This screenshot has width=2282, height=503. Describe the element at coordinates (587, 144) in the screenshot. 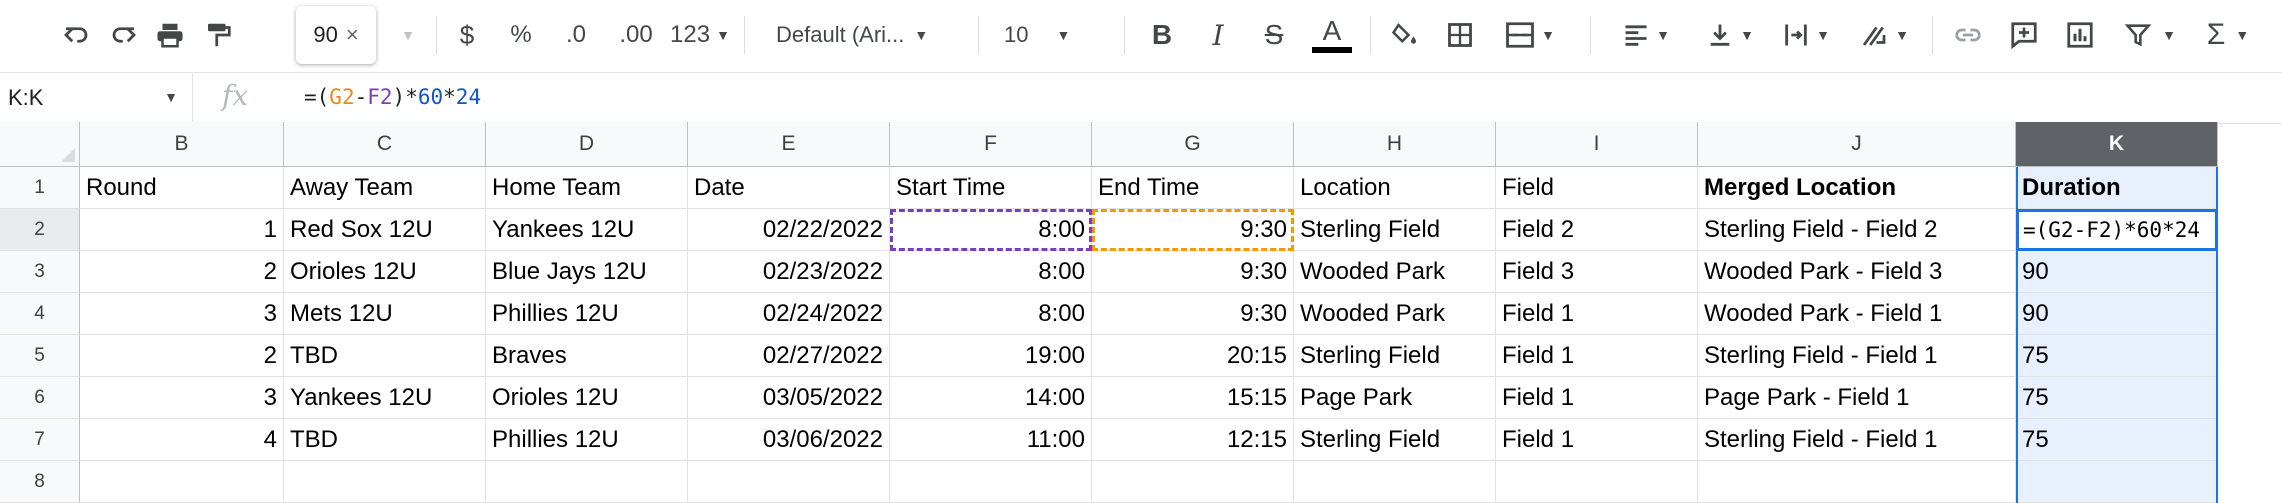

I see `column-header: D` at that location.